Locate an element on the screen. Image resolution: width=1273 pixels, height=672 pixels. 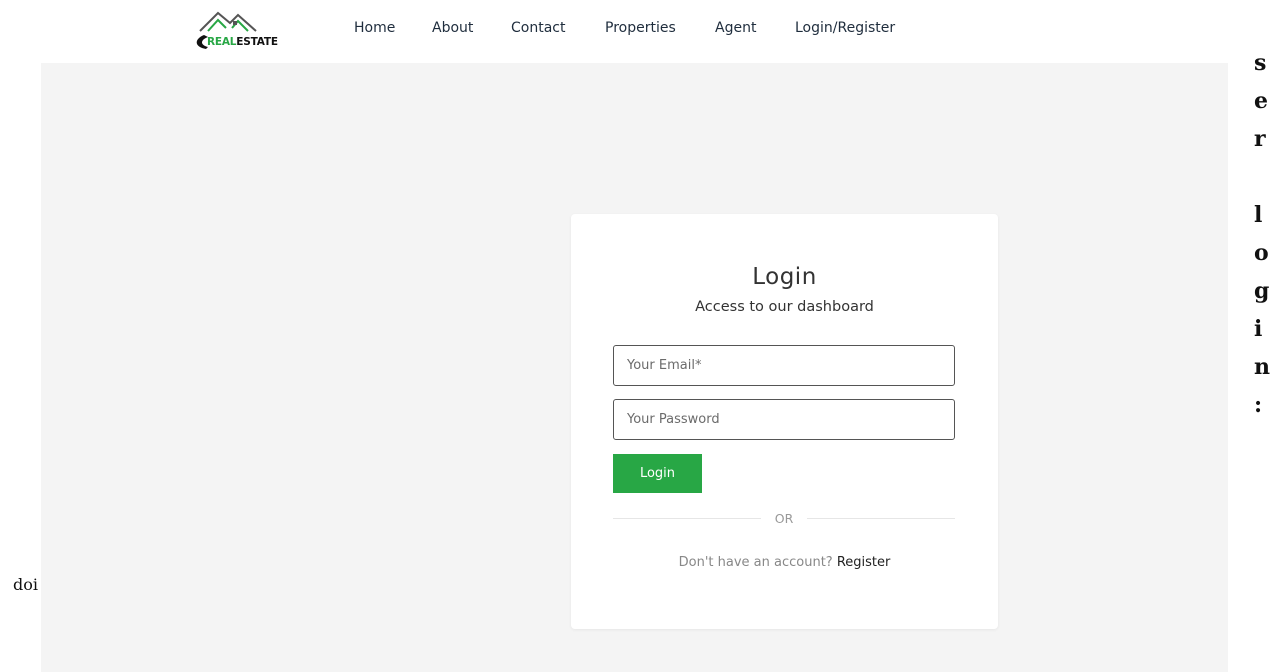
stray-char: i is located at coordinates (1258, 329).